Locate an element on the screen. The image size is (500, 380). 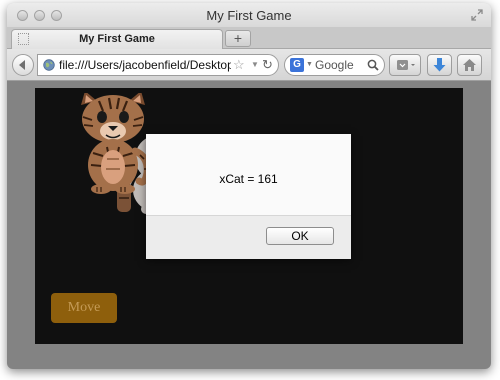
window-title: My First Game is located at coordinates (249, 15).